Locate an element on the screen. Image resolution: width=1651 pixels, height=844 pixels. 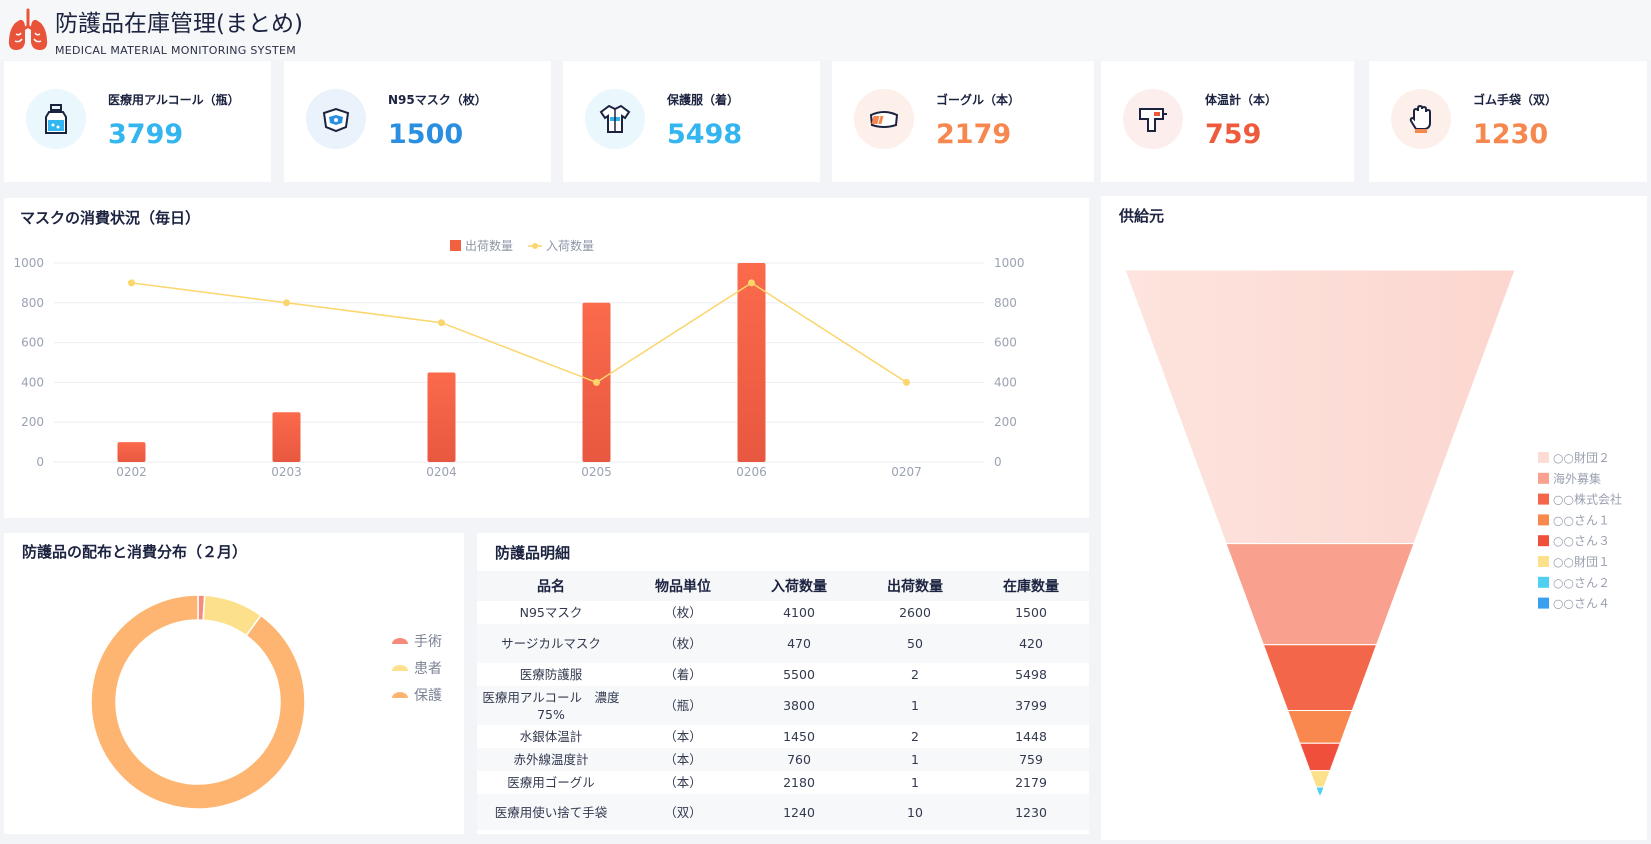
y-tick-label: 0 is located at coordinates (40, 462).